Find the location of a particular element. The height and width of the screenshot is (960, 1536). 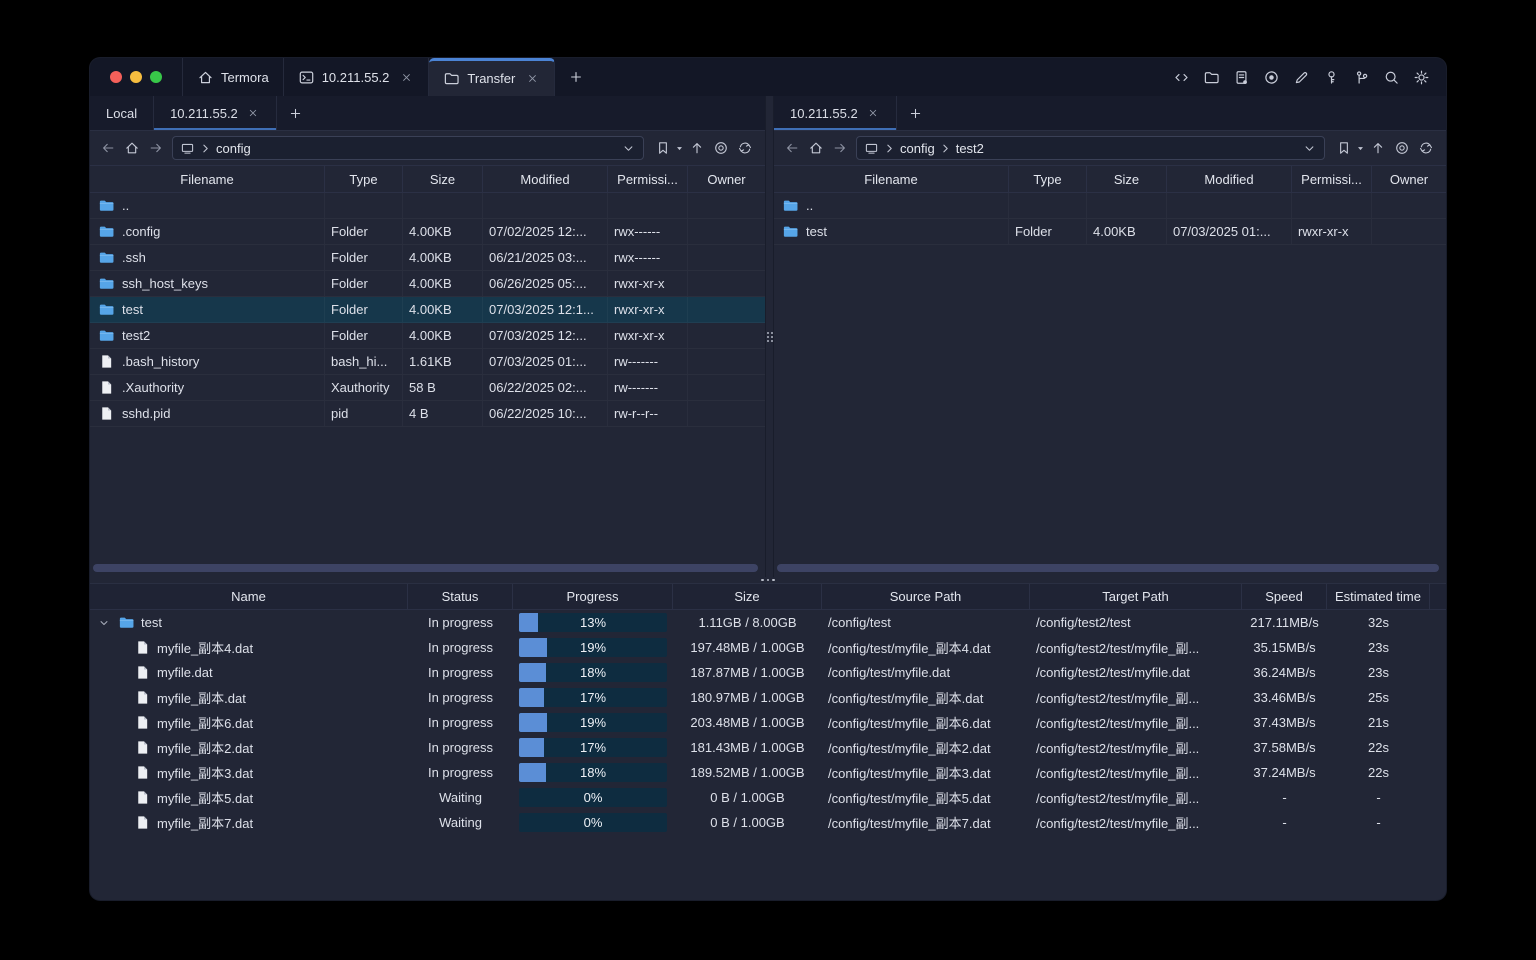

pencil-button is located at coordinates (1301, 77).